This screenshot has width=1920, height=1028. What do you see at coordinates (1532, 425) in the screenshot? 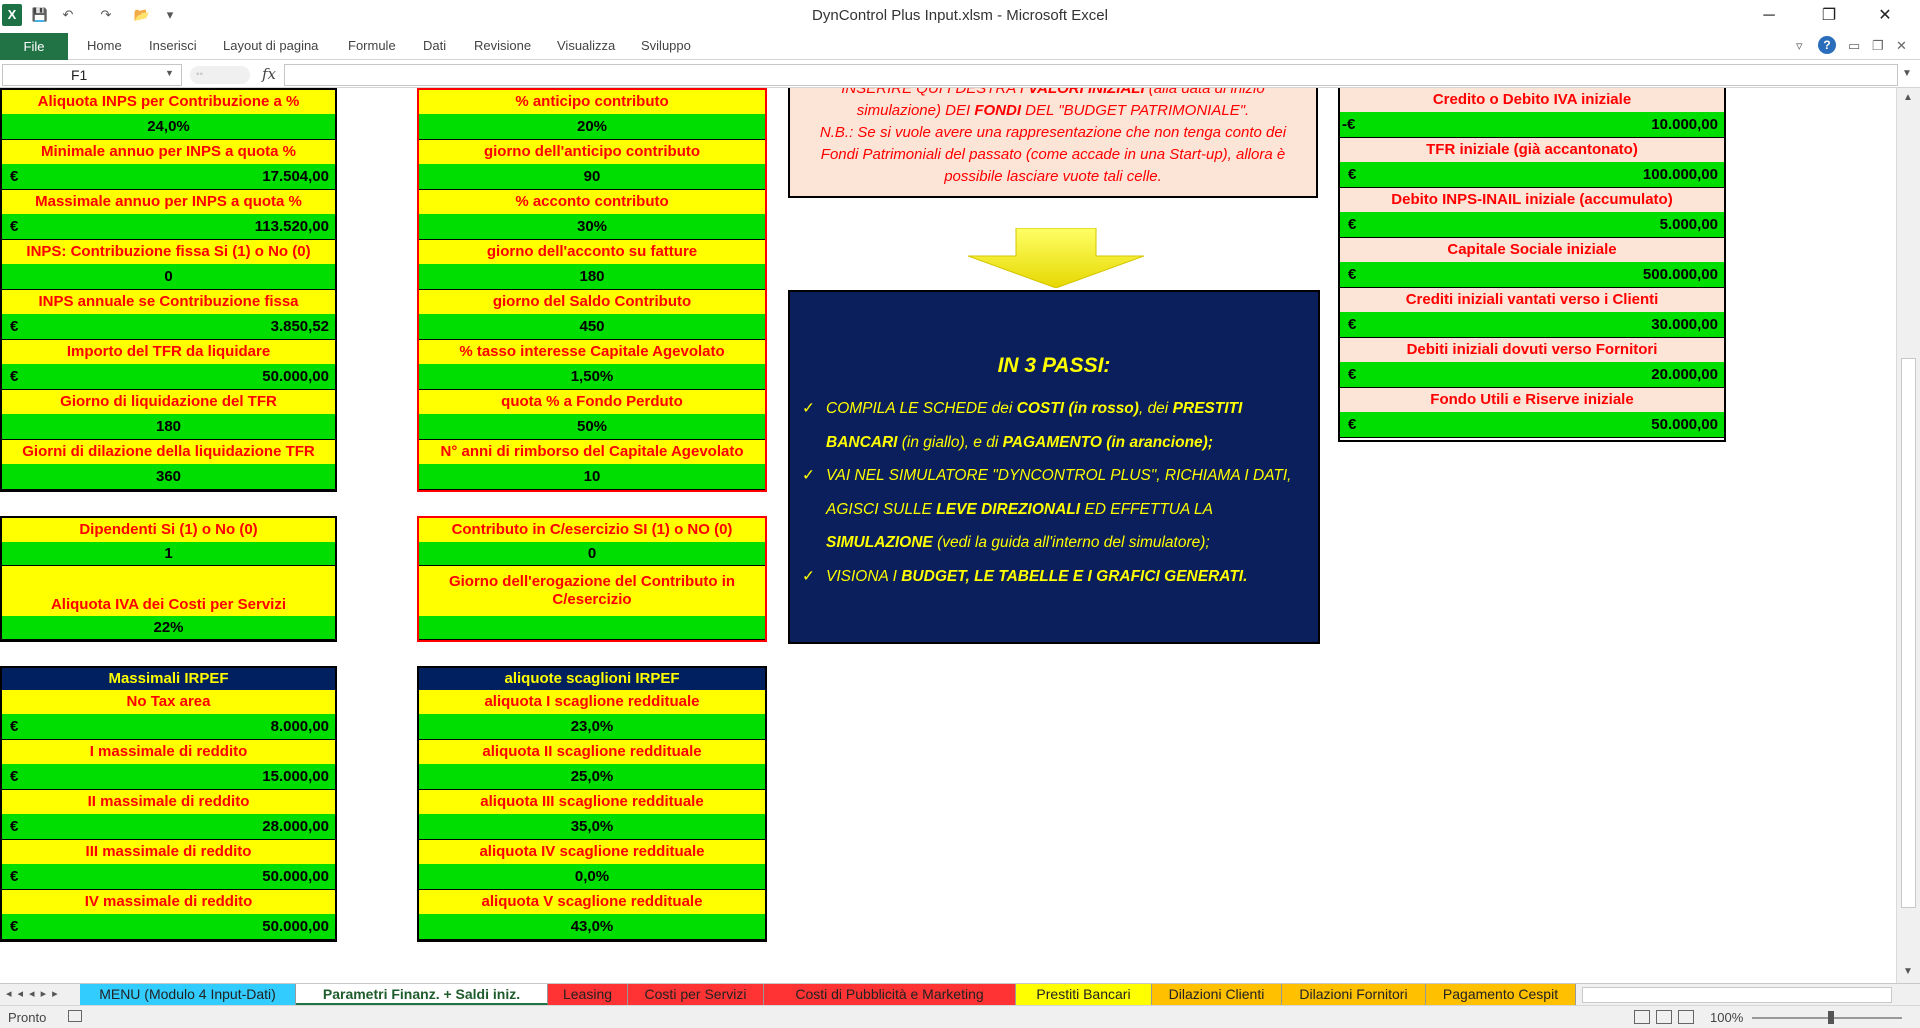
I see `fondo-utili-value: €50.000,00` at bounding box center [1532, 425].